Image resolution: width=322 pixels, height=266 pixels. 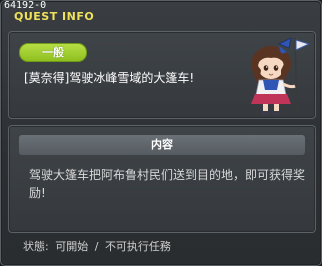 I want to click on quest-title: [莫奈得]驾驶冰峰雪域的大篷车!, so click(x=109, y=78).